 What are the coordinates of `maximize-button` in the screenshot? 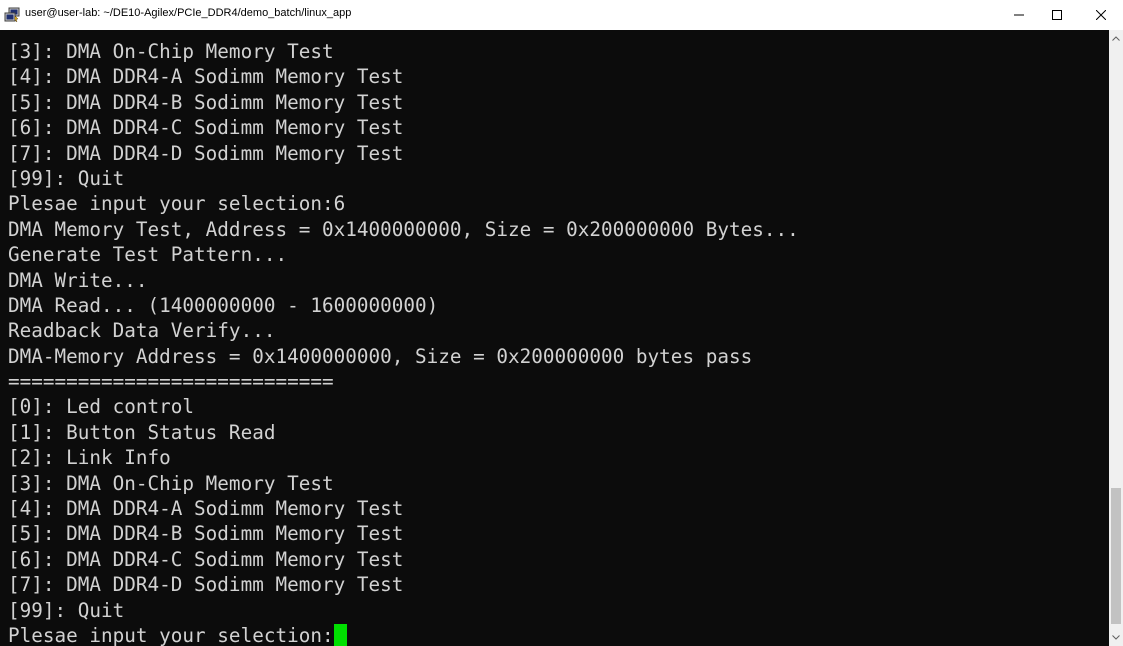 It's located at (1057, 15).